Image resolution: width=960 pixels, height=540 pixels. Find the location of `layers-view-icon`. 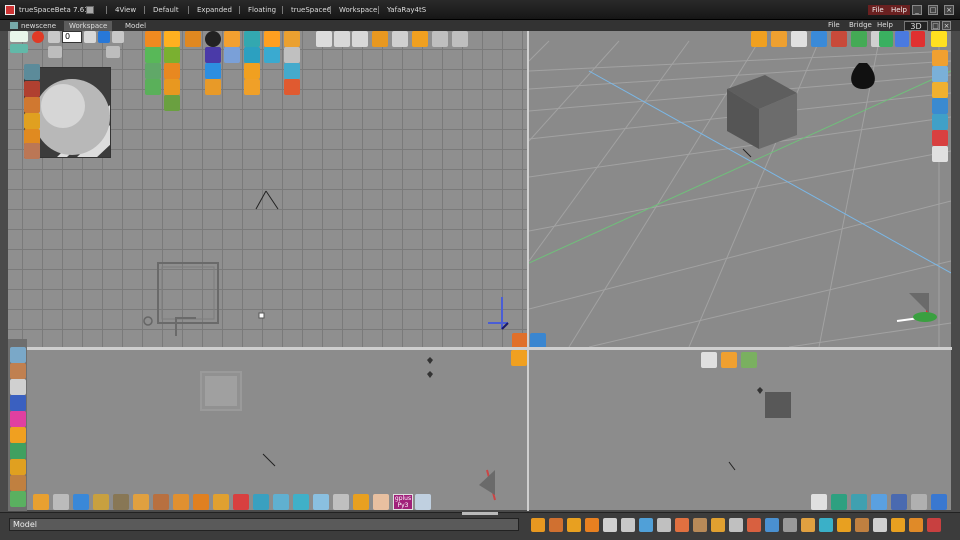

layers-view-icon is located at coordinates (859, 39).